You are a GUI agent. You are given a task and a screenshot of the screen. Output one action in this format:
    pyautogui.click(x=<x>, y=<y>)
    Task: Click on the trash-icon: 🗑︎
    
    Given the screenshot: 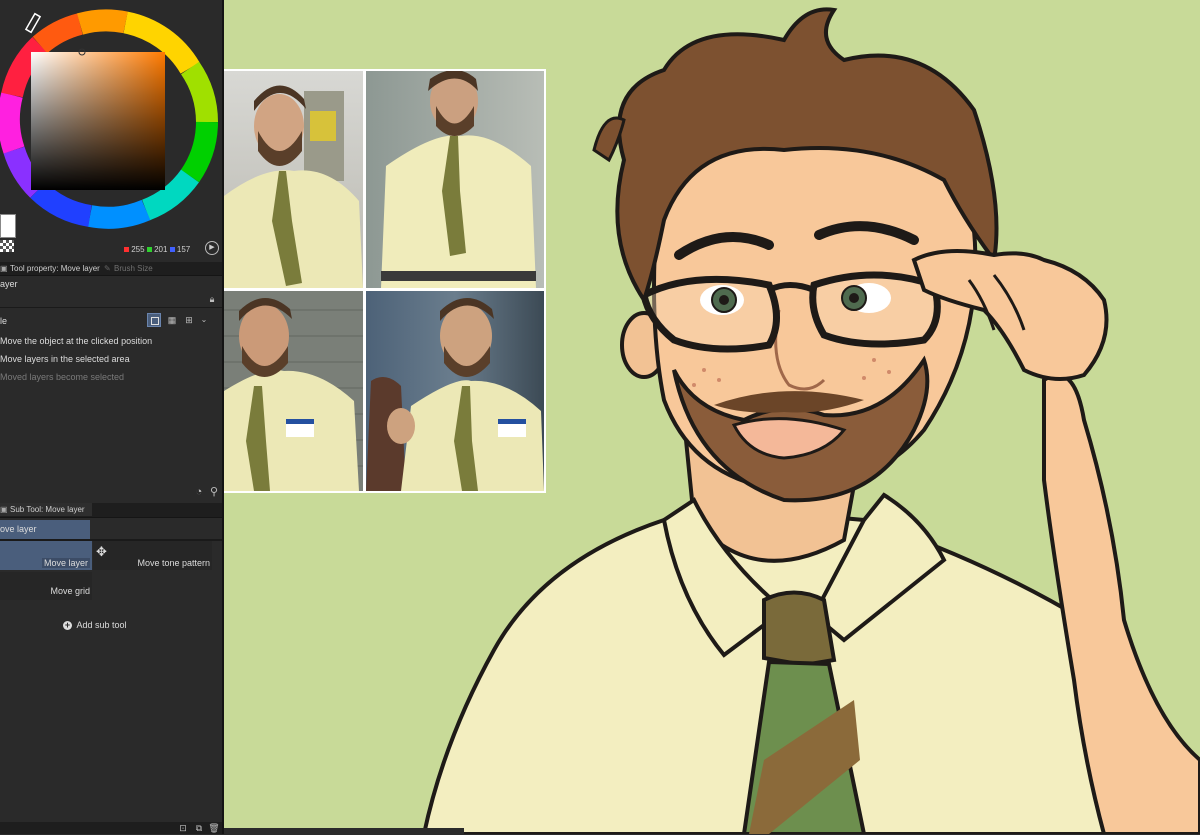 What is the action you would take?
    pyautogui.click(x=214, y=828)
    